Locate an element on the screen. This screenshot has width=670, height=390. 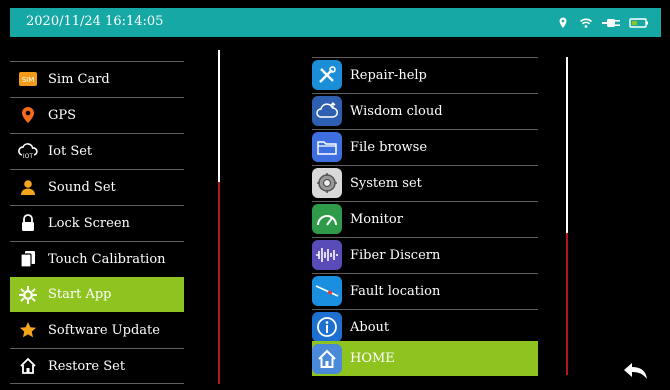
app-item-fault-location: Fault location is located at coordinates (425, 291).